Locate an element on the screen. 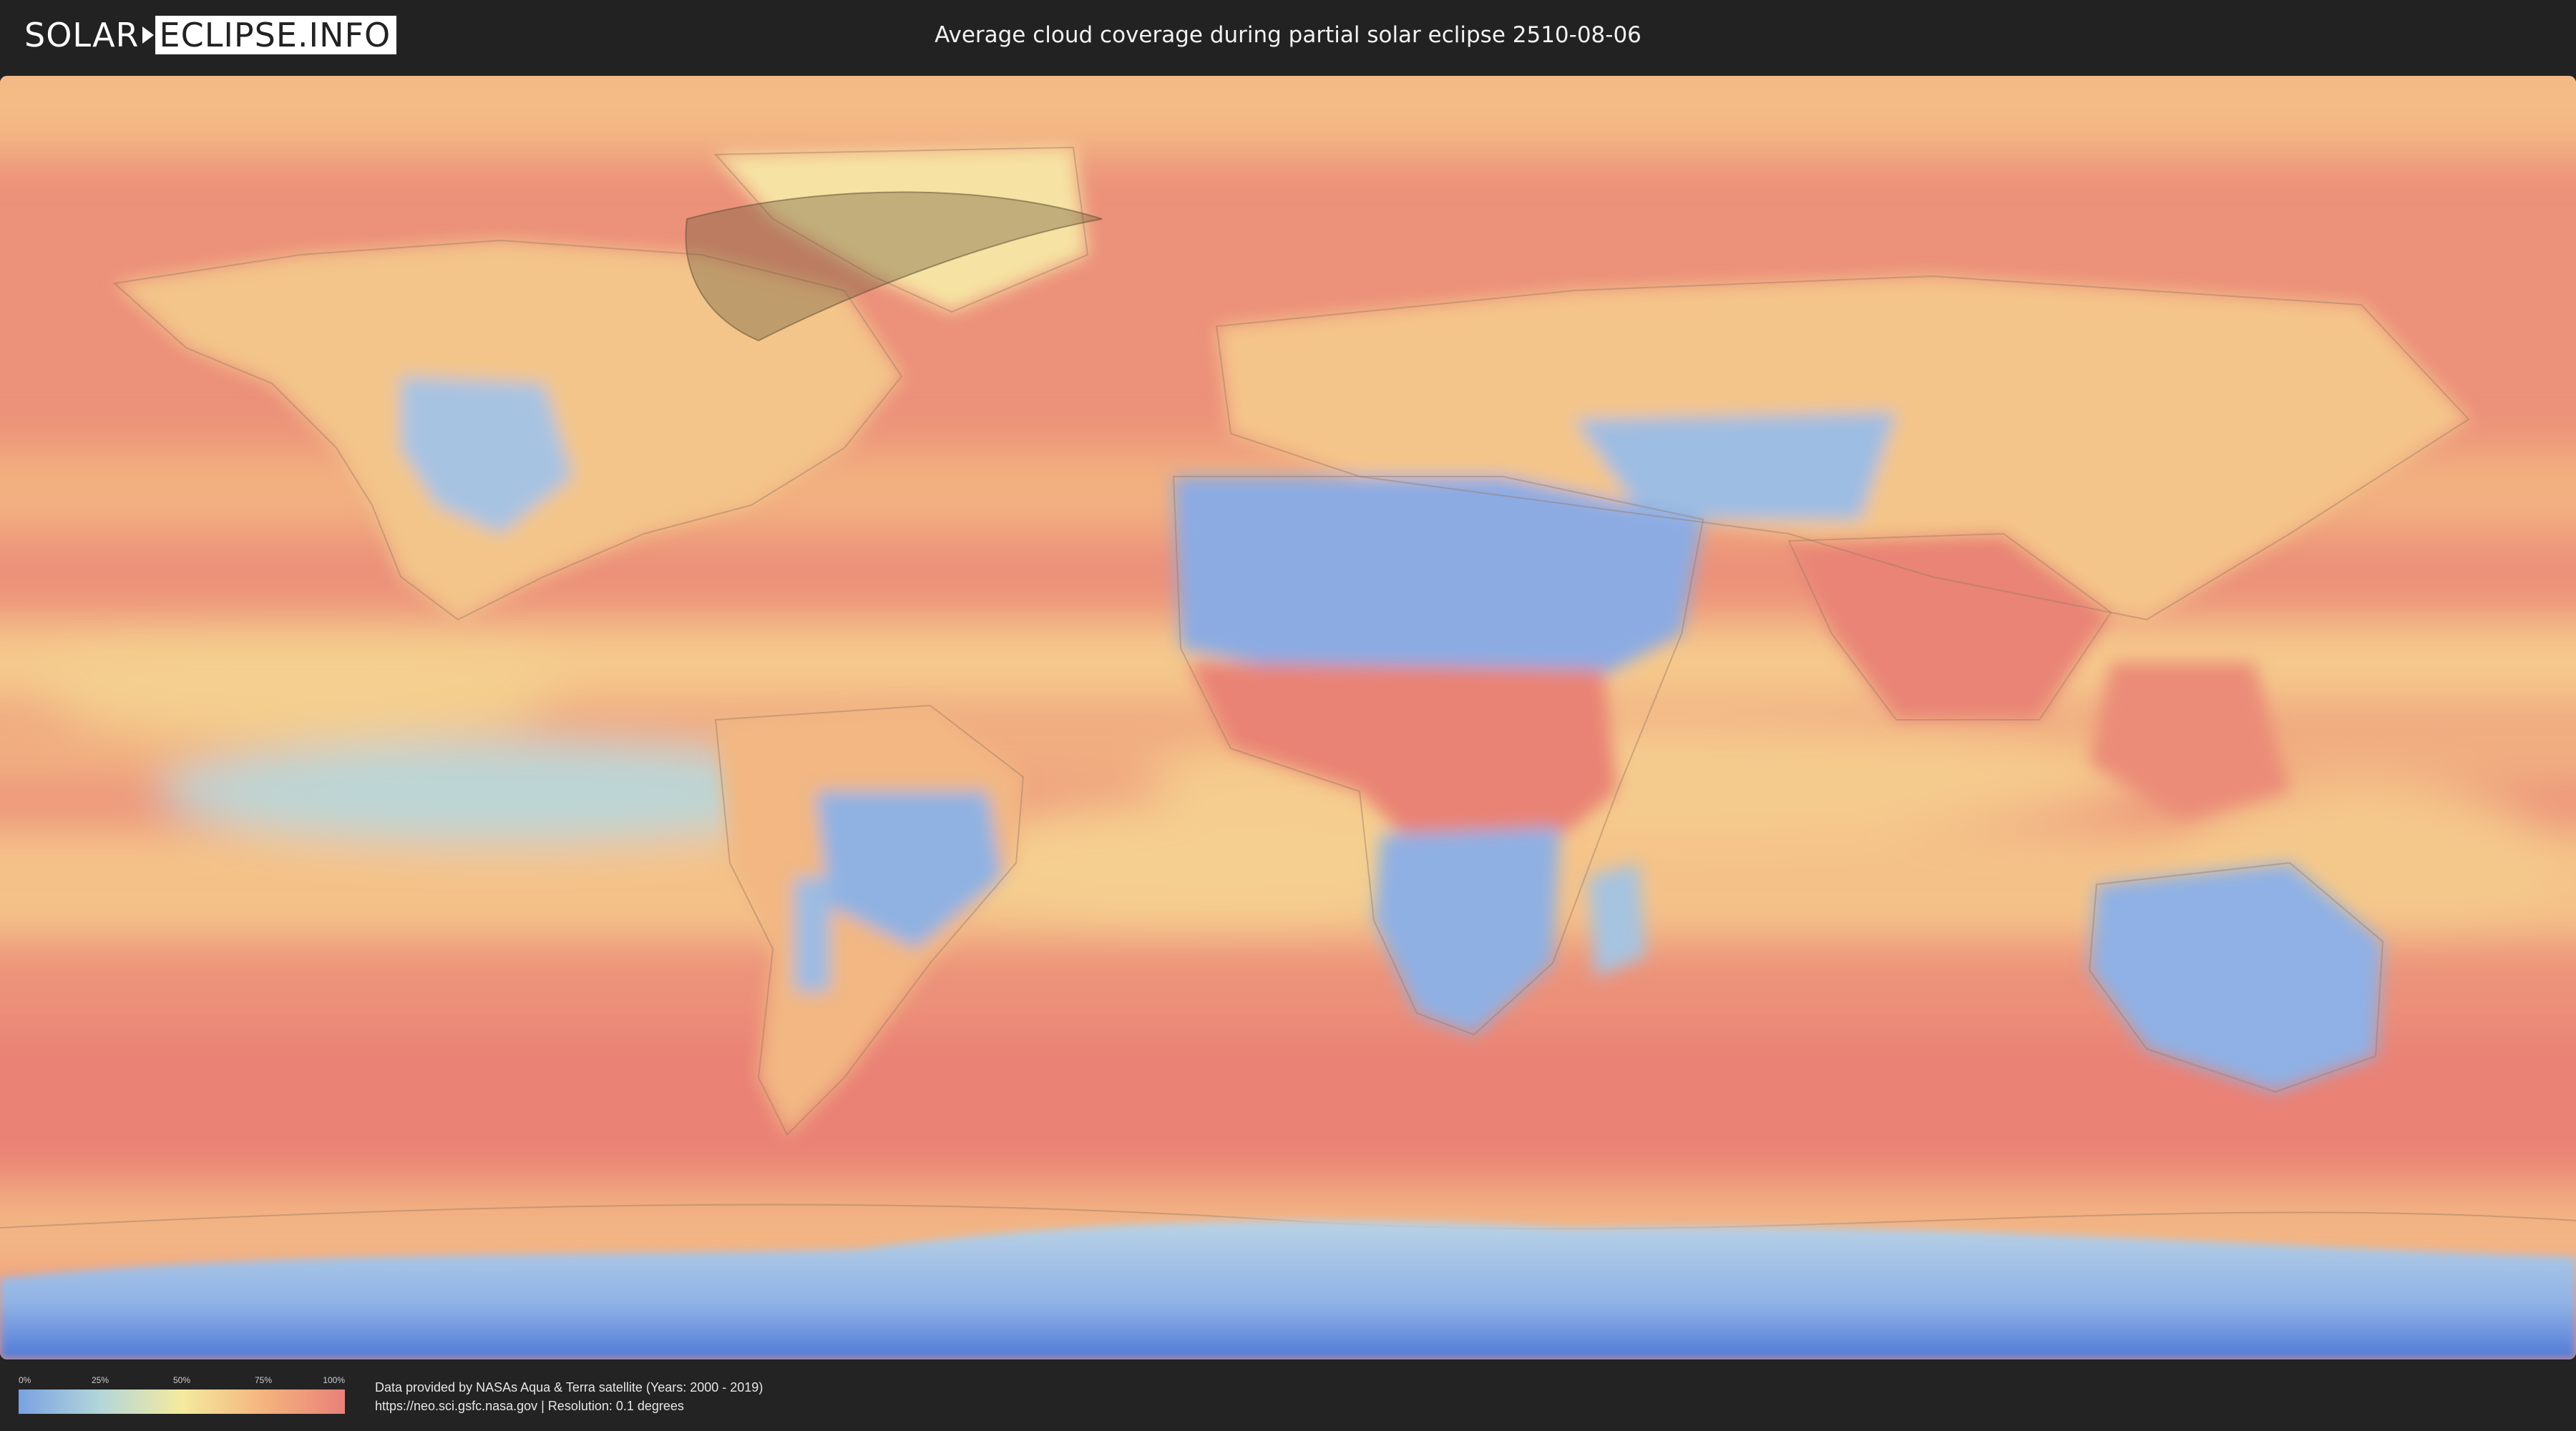 The height and width of the screenshot is (1431, 2576). legend-ticks: 0% 25% 50% 75% 100% is located at coordinates (182, 1381).